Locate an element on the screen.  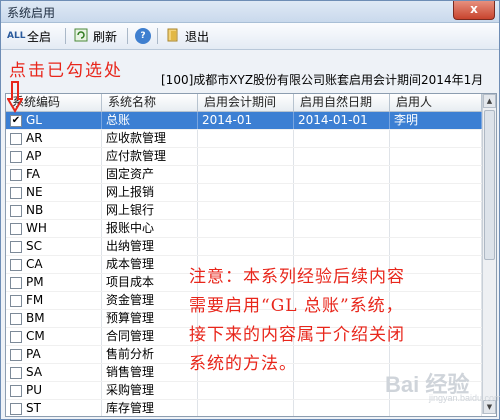
red-down-arrow-icon is located at coordinates (15, 97).